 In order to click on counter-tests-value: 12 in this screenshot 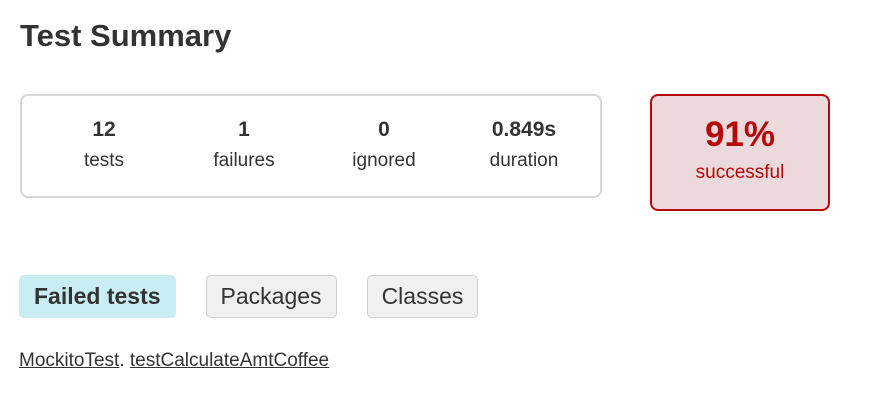, I will do `click(104, 129)`.